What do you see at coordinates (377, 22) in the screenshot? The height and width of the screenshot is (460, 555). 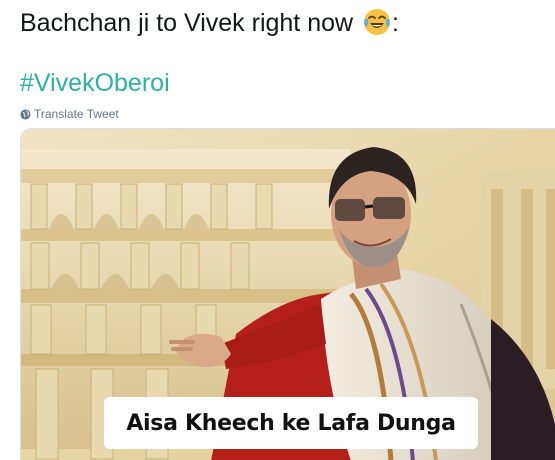 I see `tears-of-joy-emoji-icon` at bounding box center [377, 22].